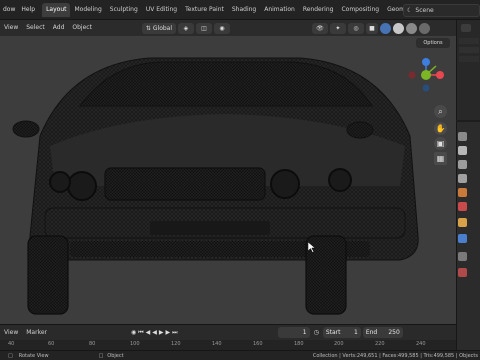 Image resolution: width=480 pixels, height=360 pixels. I want to click on perspective-grid-icon: ▦, so click(440, 158).